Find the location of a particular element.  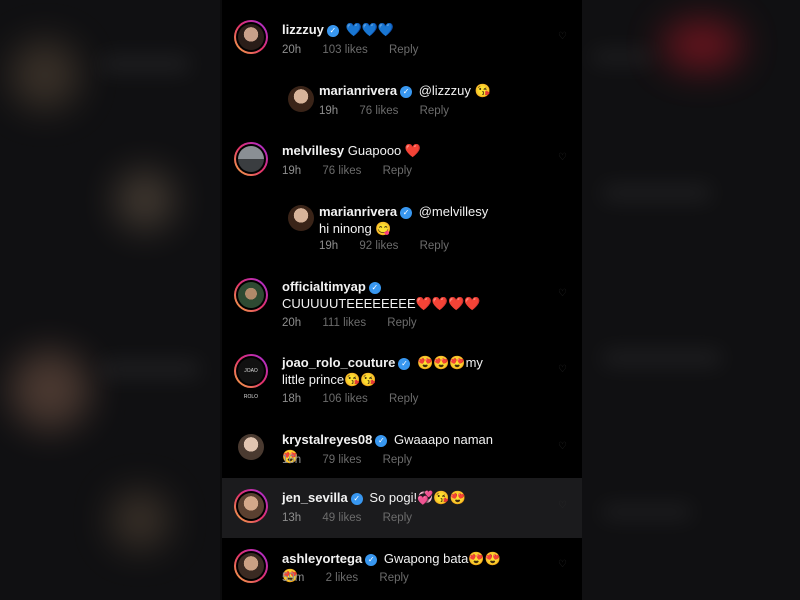

username: melvillesy is located at coordinates (313, 150).